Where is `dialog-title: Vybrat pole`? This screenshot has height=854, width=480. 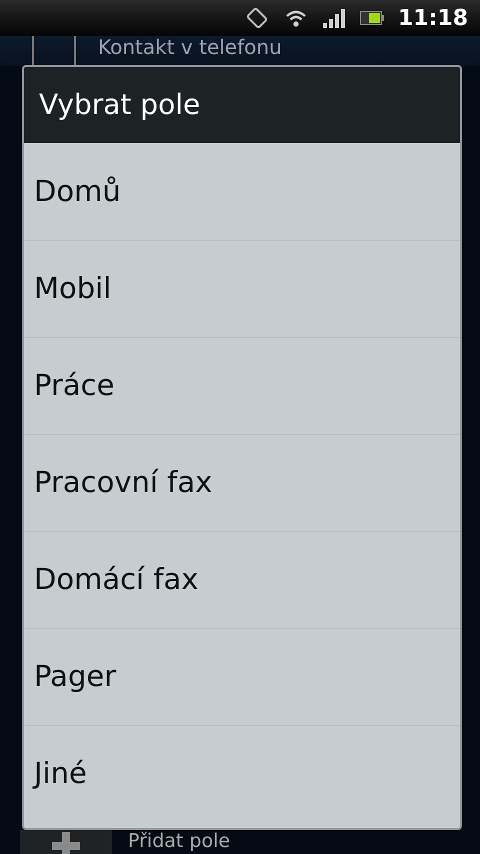 dialog-title: Vybrat pole is located at coordinates (119, 105).